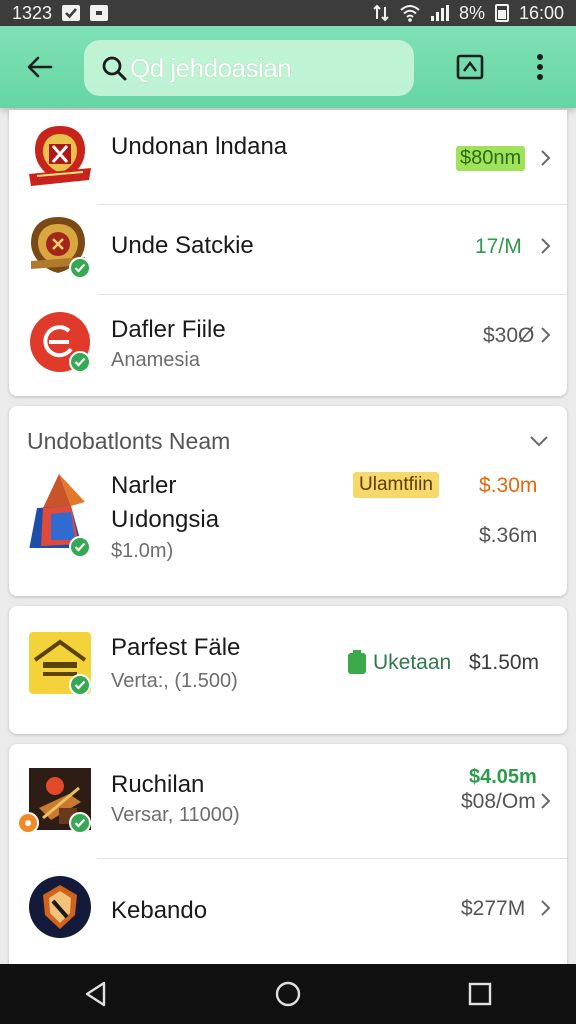  Describe the element at coordinates (144, 485) in the screenshot. I see `item-title-line-1: Narler` at that location.